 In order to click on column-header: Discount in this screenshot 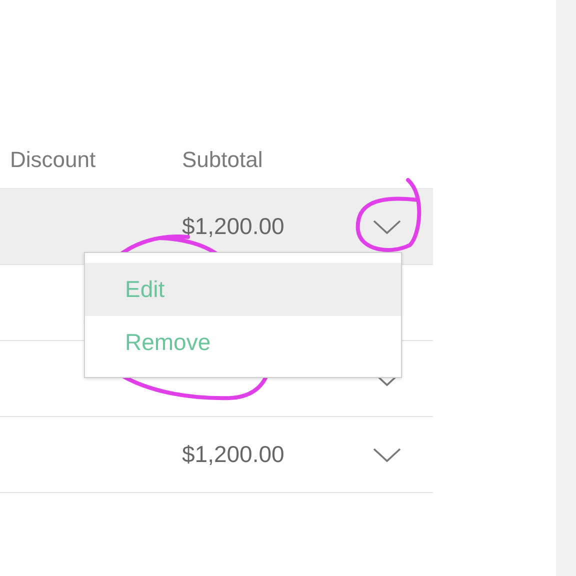, I will do `click(53, 159)`.